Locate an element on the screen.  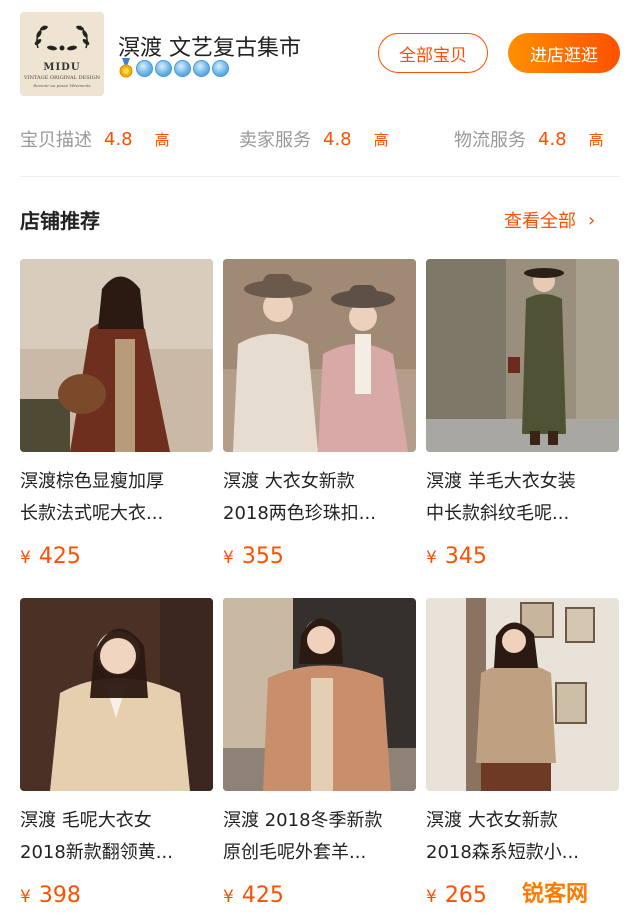
product-card: 溟渡 毛呢大衣女 2018新款翻领黄... ¥ 398 is located at coordinates (116, 753).